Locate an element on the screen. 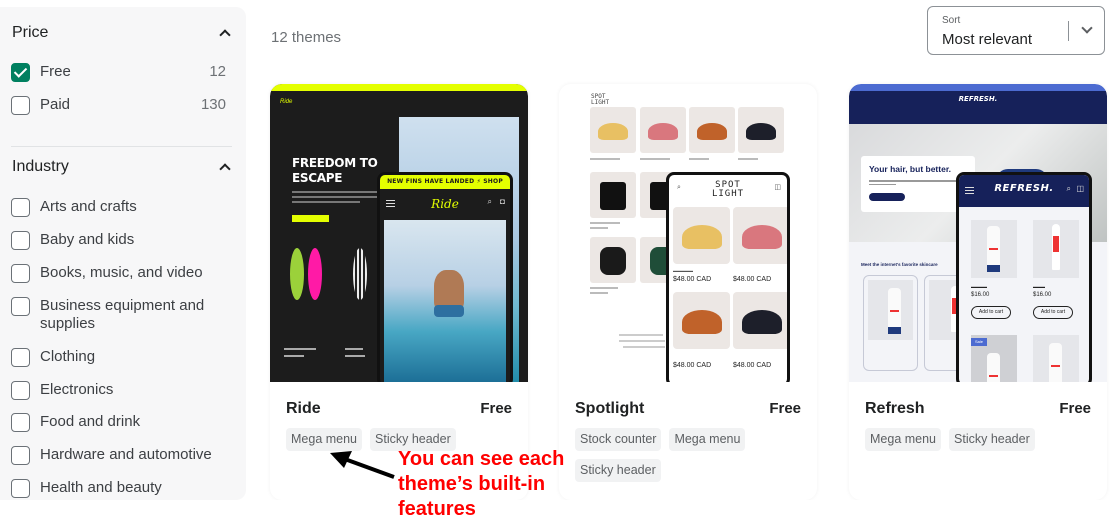 This screenshot has width=1114, height=530. option-label: Electronics is located at coordinates (77, 389).